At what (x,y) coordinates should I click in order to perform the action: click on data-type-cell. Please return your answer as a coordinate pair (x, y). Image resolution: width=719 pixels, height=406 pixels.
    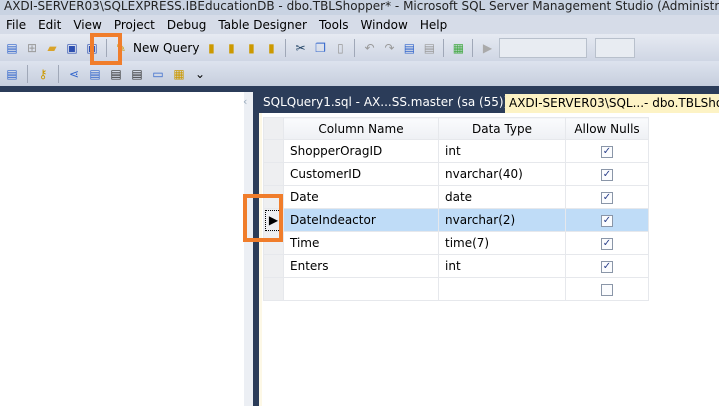
    Looking at the image, I should click on (502, 289).